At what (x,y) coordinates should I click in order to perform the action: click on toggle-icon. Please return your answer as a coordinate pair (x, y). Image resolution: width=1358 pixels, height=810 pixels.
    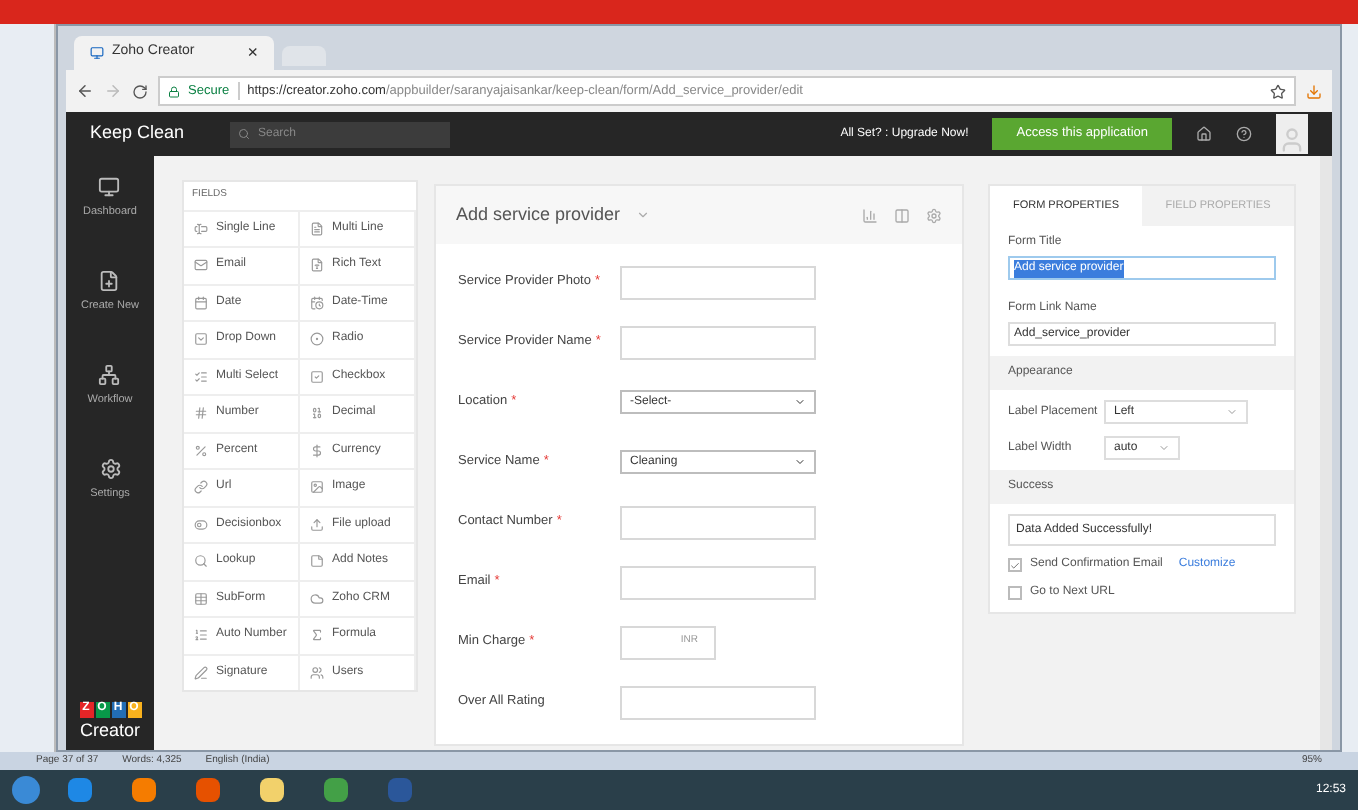
    Looking at the image, I should click on (201, 524).